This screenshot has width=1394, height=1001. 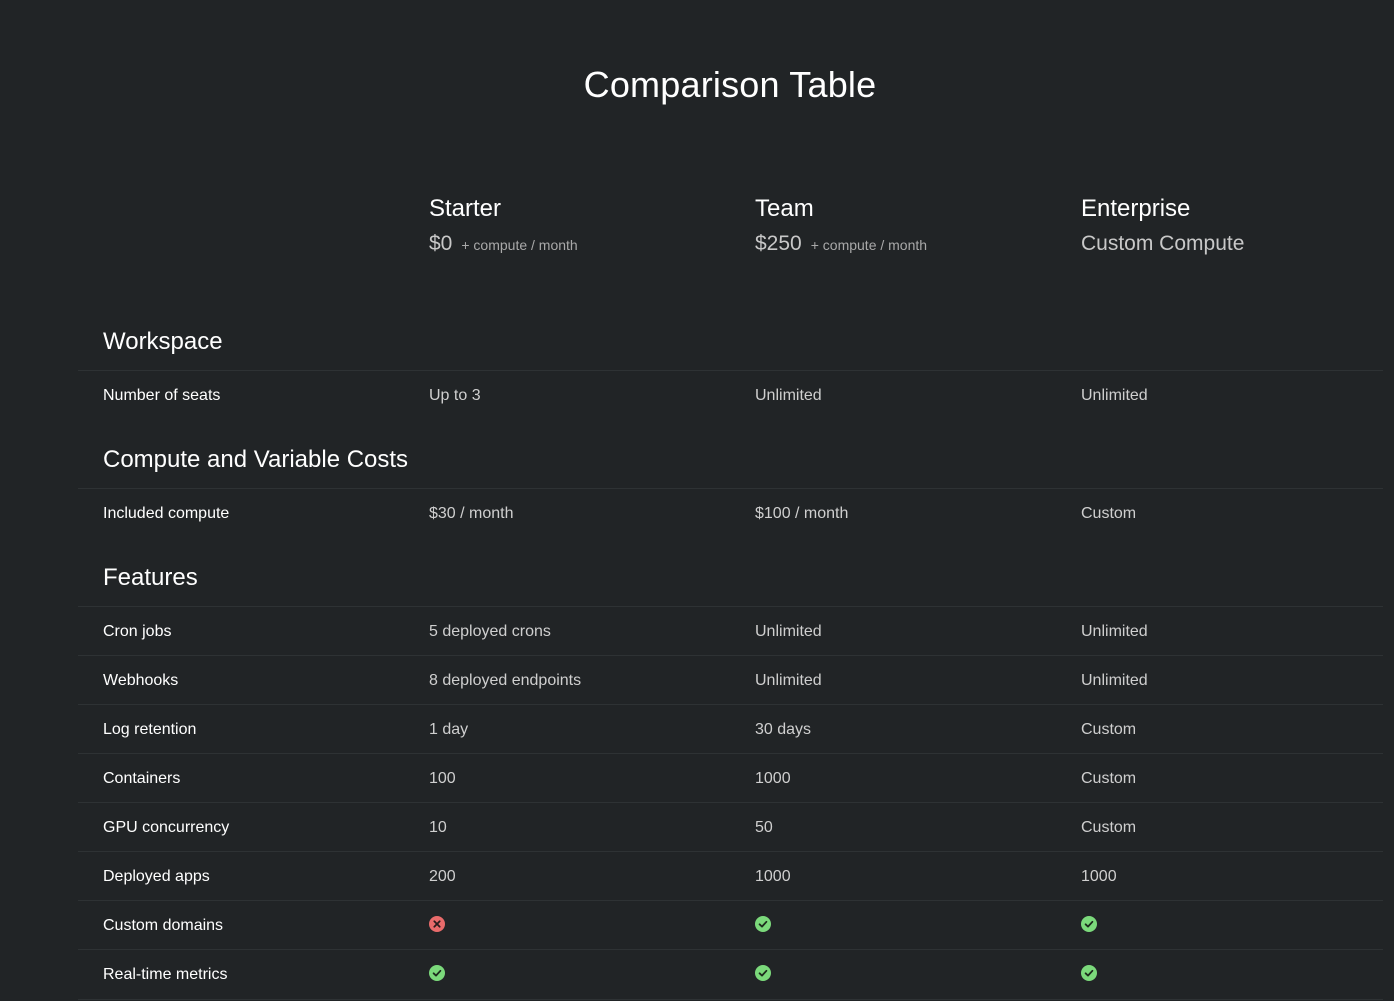 What do you see at coordinates (505, 680) in the screenshot?
I see `cell-starter: 8 deployed endpoints` at bounding box center [505, 680].